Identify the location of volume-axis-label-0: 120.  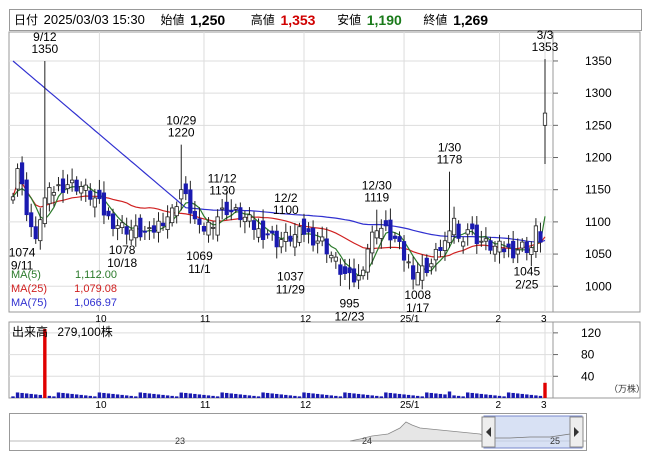
(591, 333).